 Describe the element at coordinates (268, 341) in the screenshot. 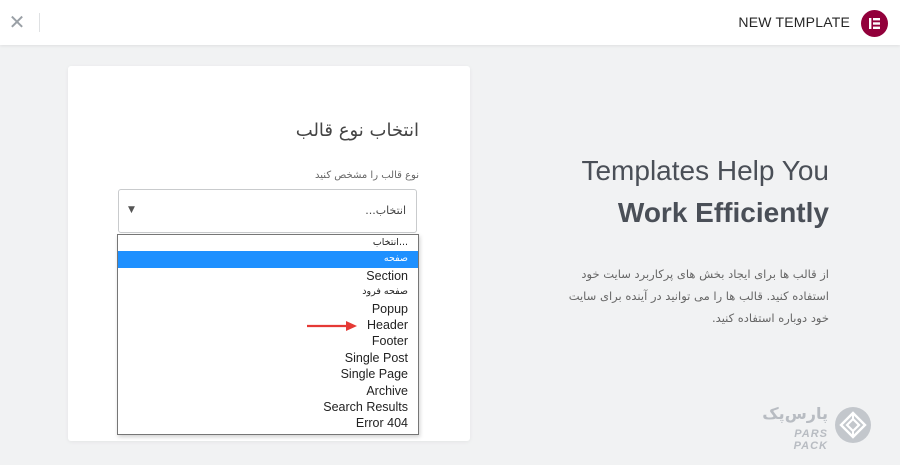

I see `dropdown-option-footer: Footer` at that location.